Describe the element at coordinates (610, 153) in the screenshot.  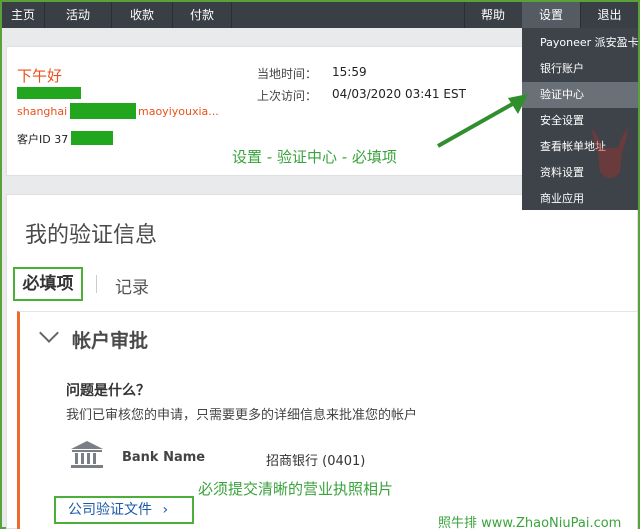
I see `bull-logo-icon` at that location.